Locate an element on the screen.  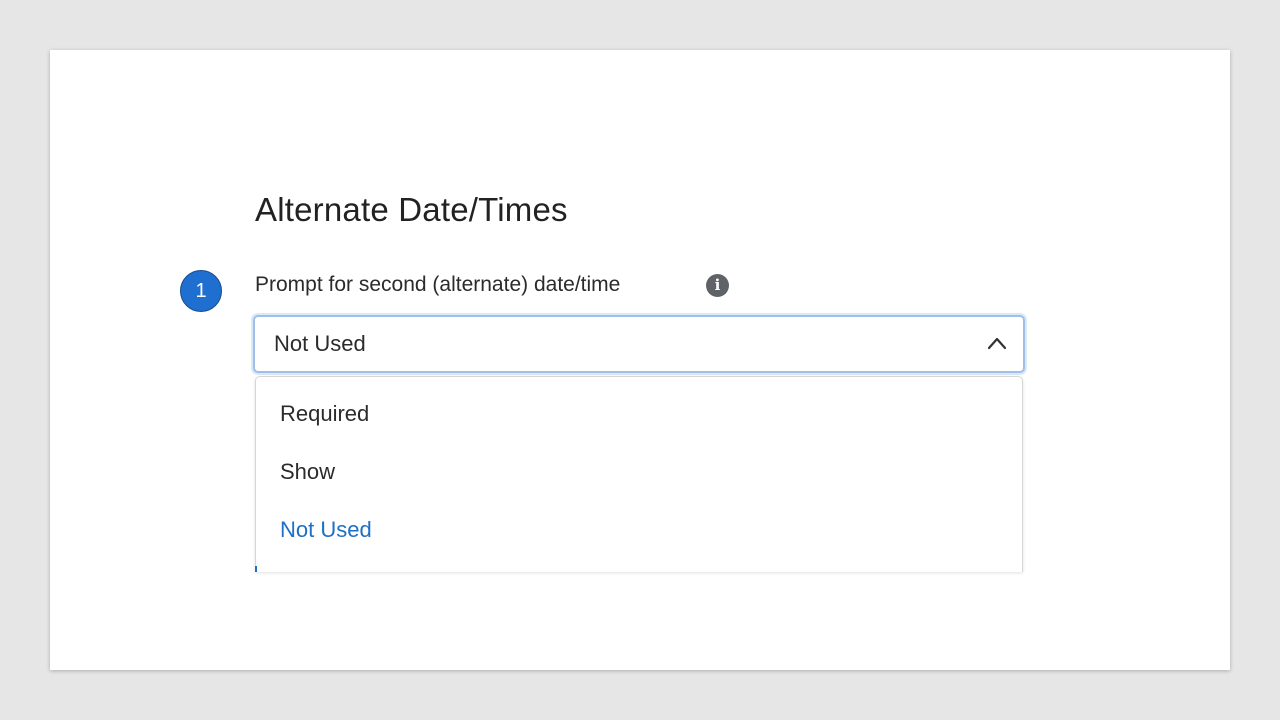
select-current-value: Not Used is located at coordinates (320, 343).